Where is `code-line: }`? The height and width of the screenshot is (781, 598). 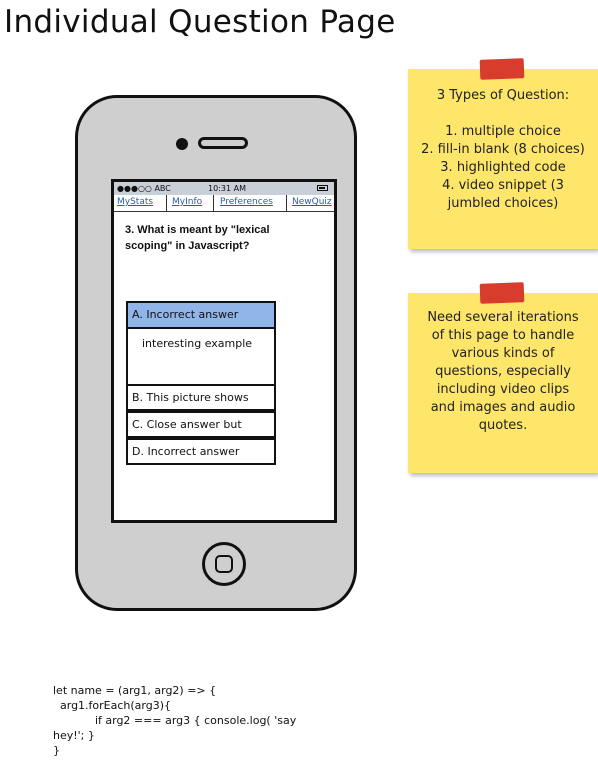 code-line: } is located at coordinates (56, 750).